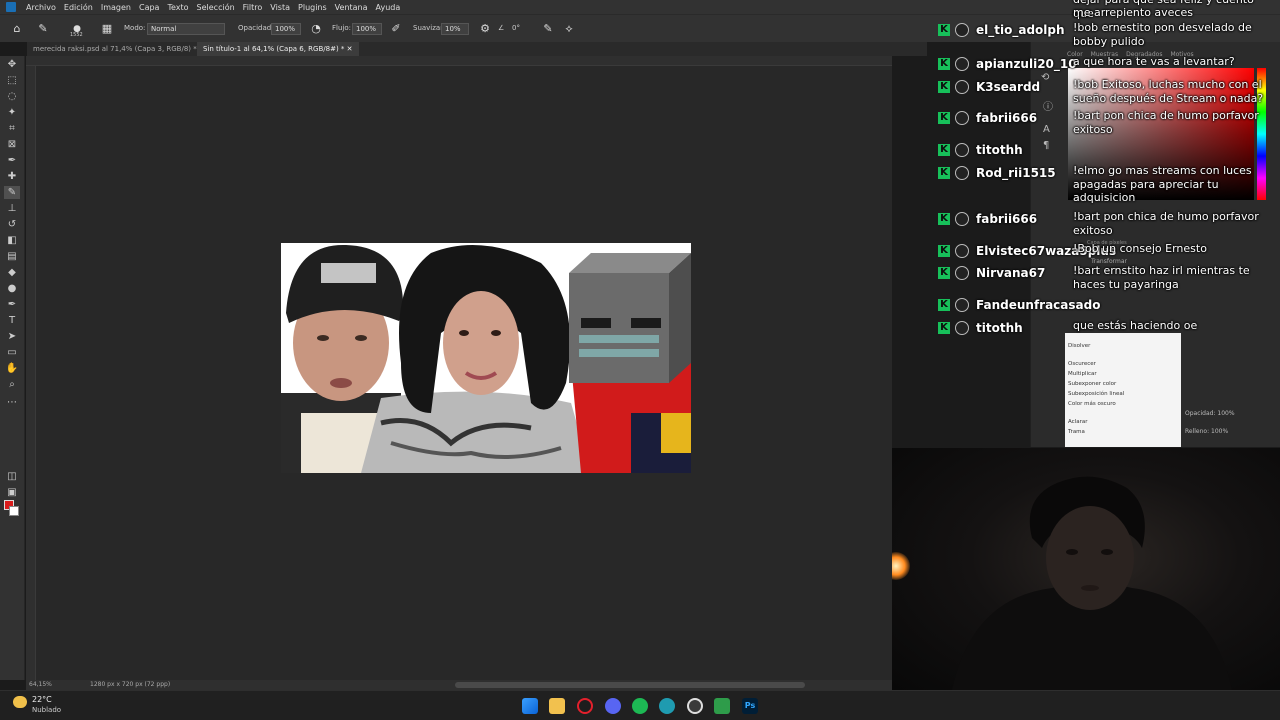  Describe the element at coordinates (216, 7) in the screenshot. I see `menu-seleccion: Selección` at that location.